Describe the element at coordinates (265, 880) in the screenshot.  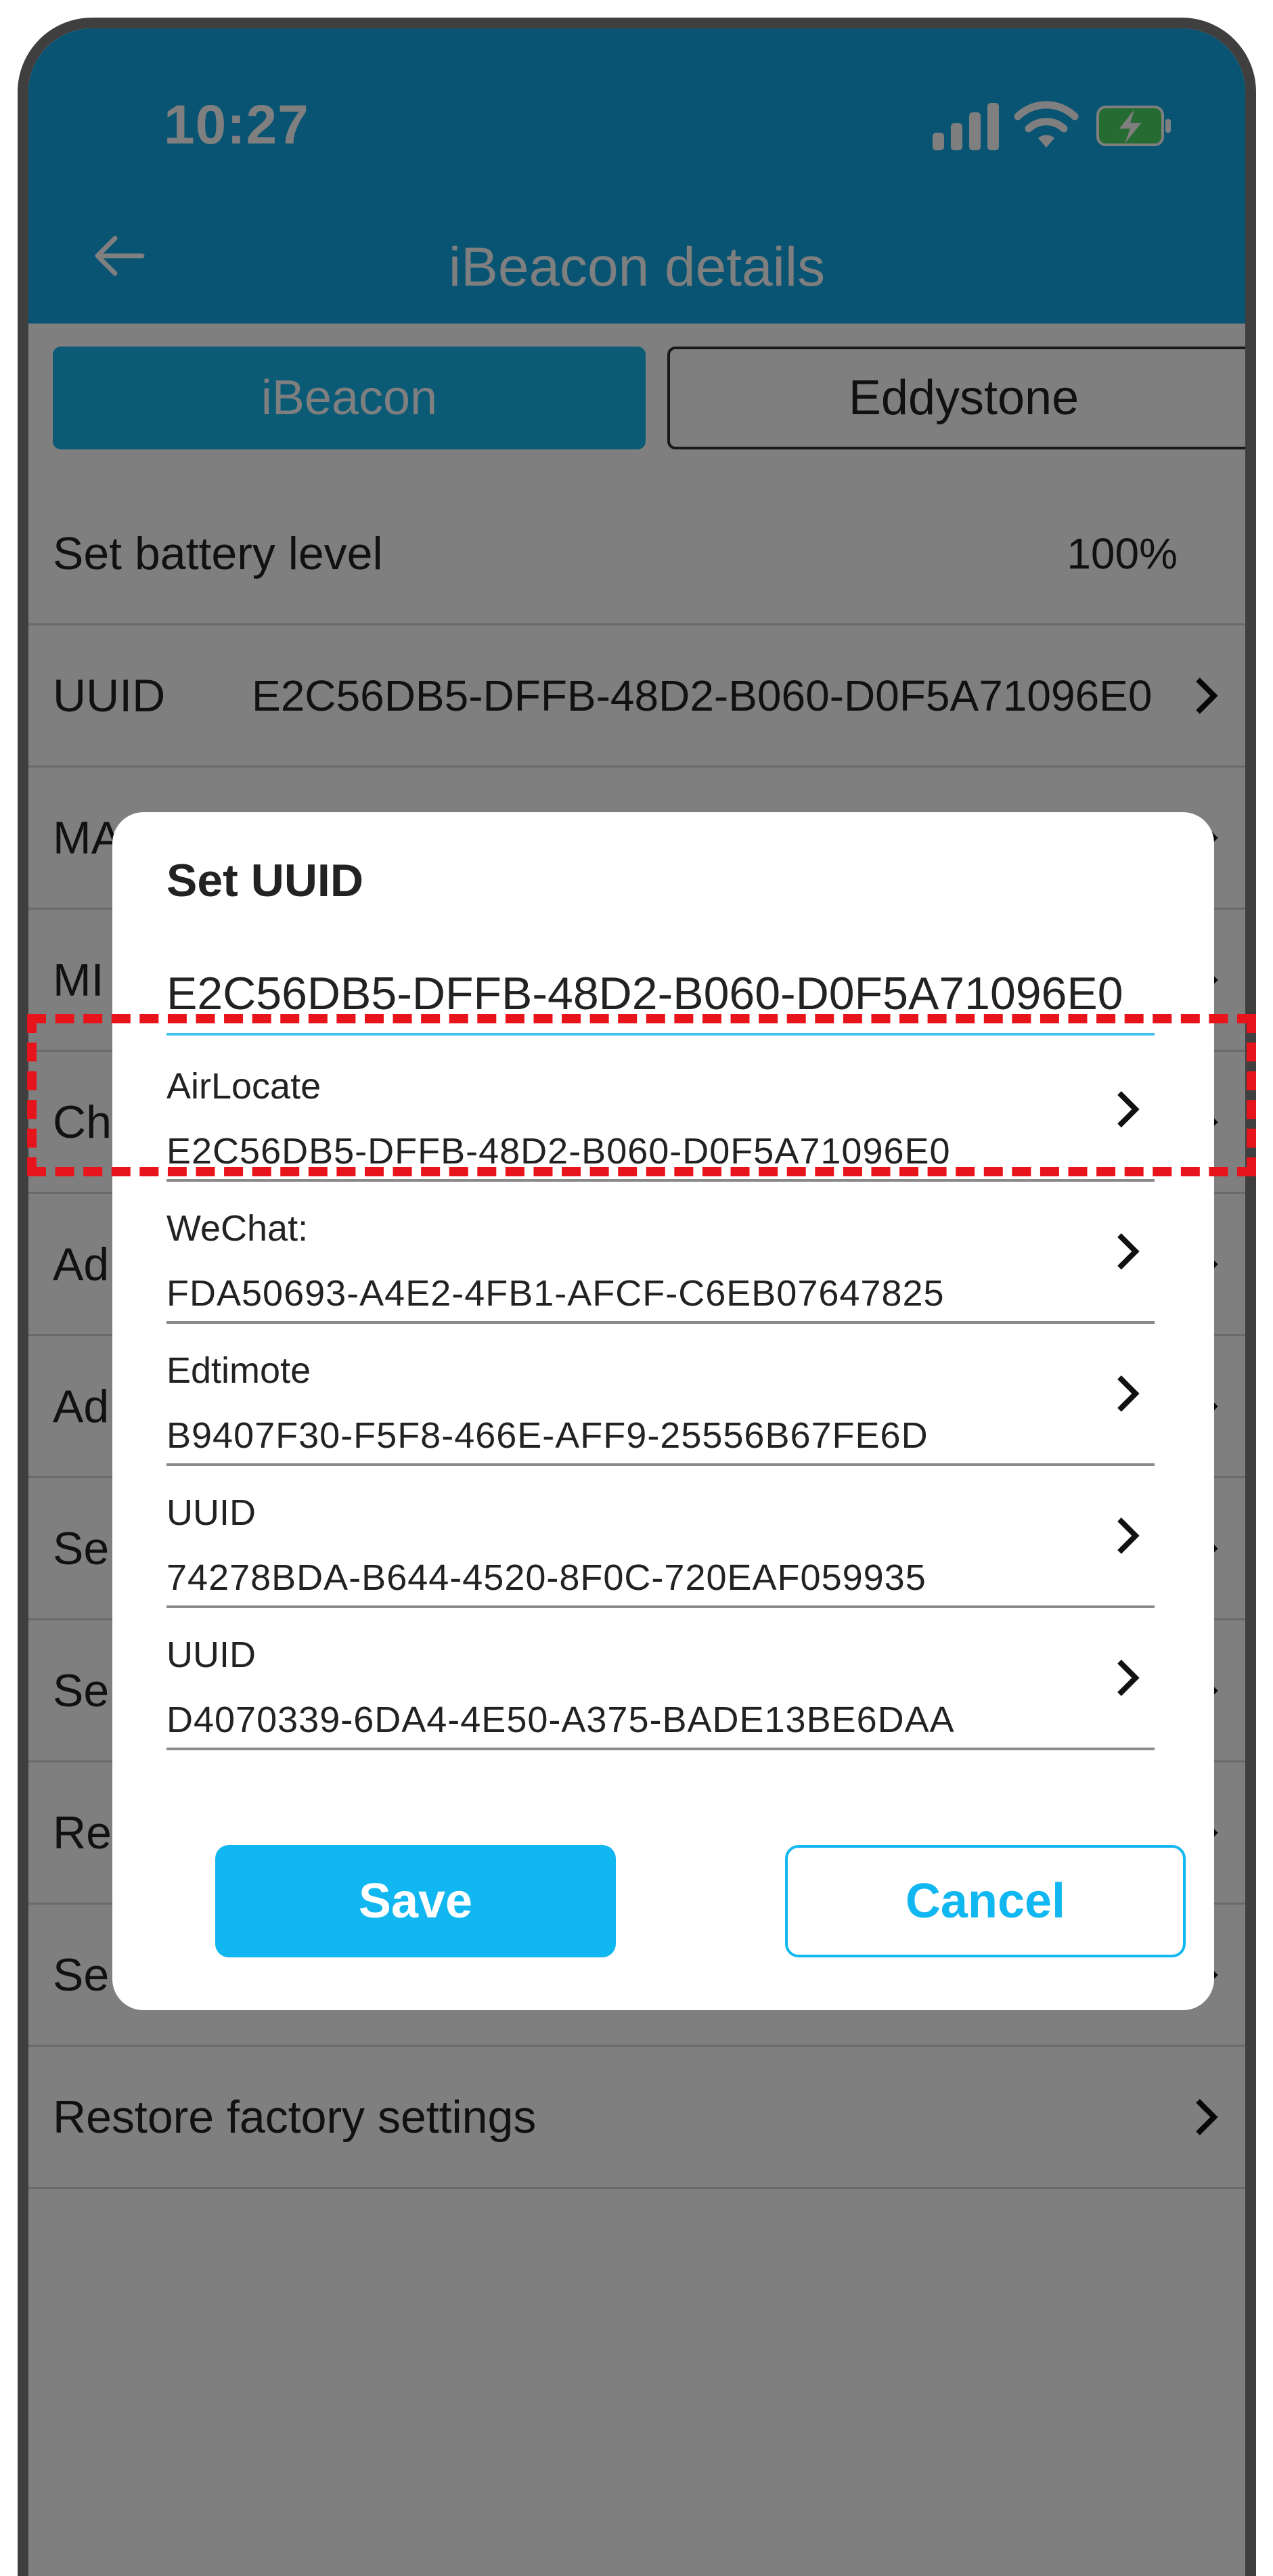
I see `dialog-title: Set UUID` at that location.